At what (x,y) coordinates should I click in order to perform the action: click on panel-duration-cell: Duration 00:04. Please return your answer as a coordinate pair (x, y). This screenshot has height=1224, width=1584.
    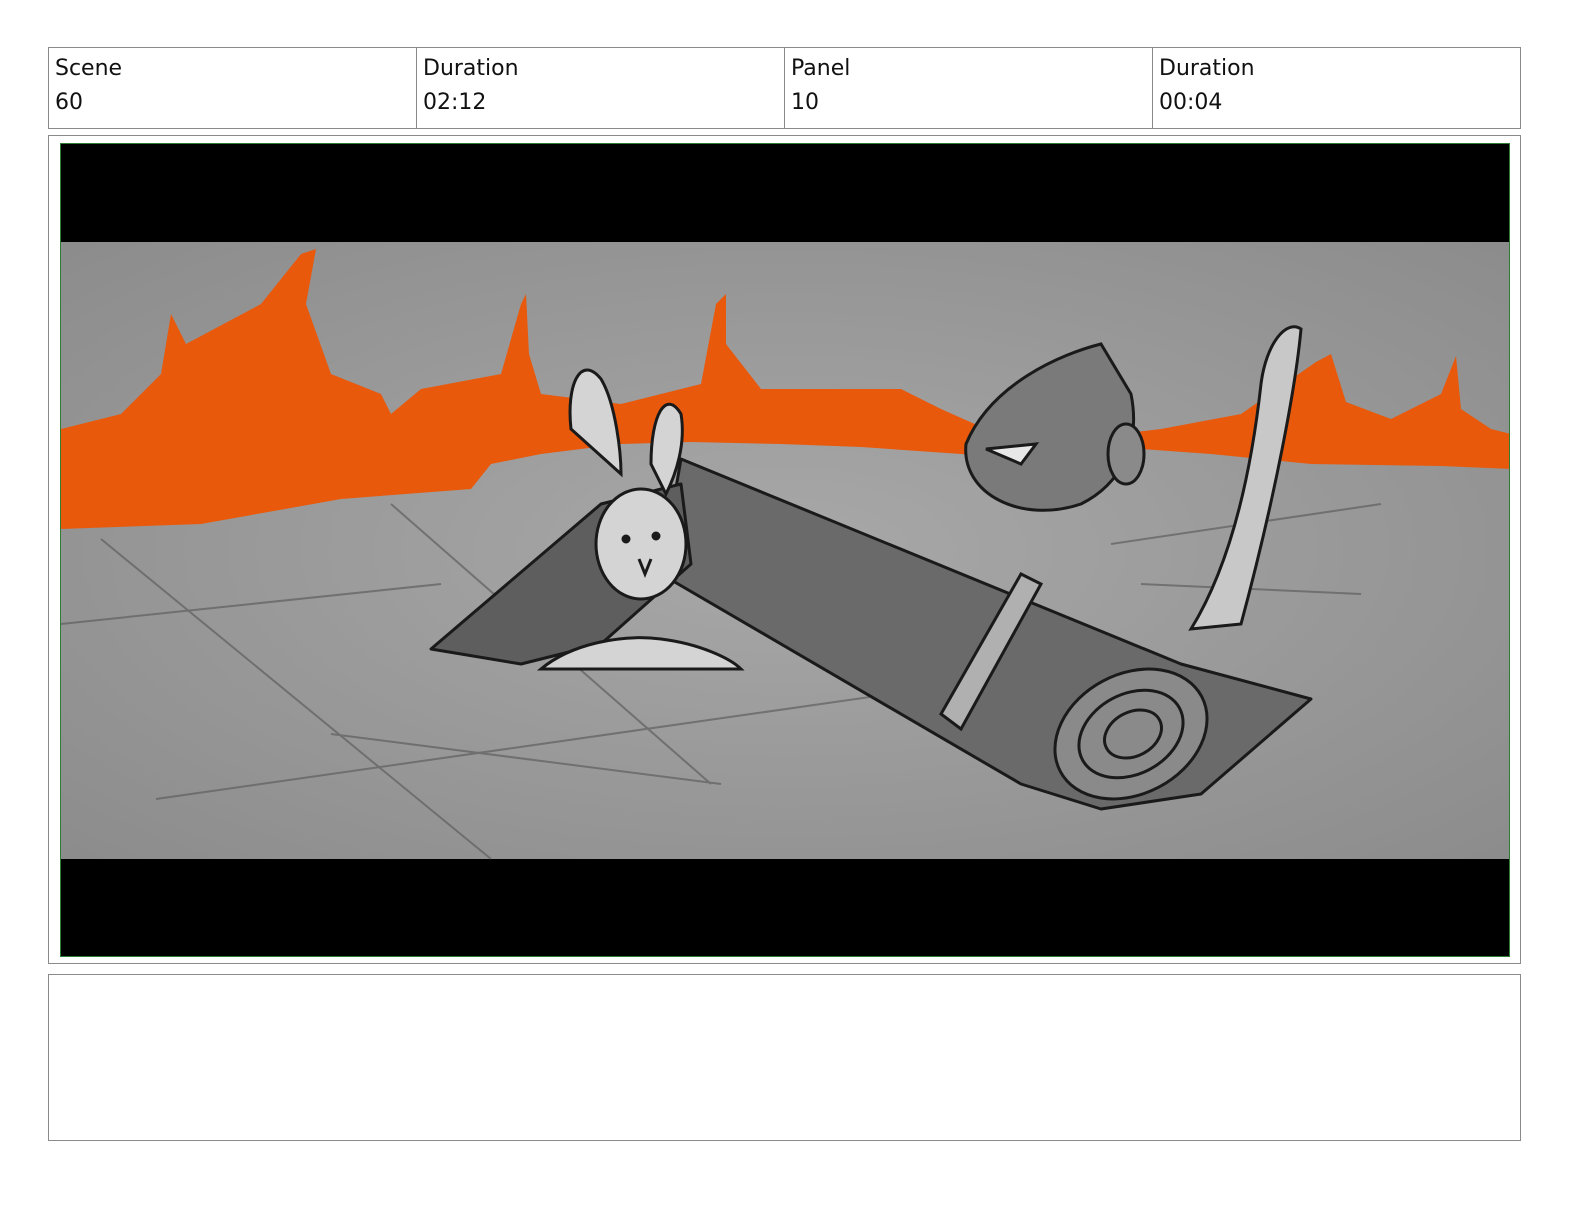
    Looking at the image, I should click on (1336, 88).